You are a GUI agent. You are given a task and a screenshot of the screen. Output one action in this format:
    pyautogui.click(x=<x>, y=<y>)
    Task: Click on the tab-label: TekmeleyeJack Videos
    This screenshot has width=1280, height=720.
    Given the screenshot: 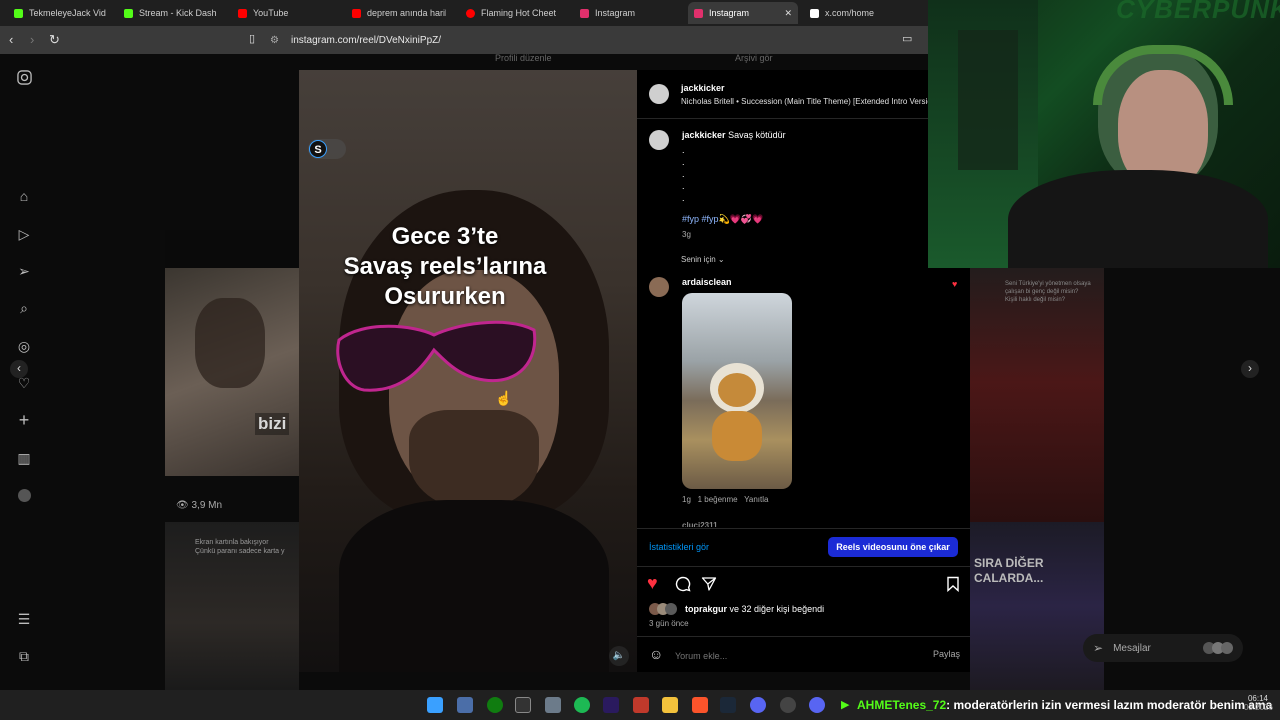 What is the action you would take?
    pyautogui.click(x=67, y=13)
    